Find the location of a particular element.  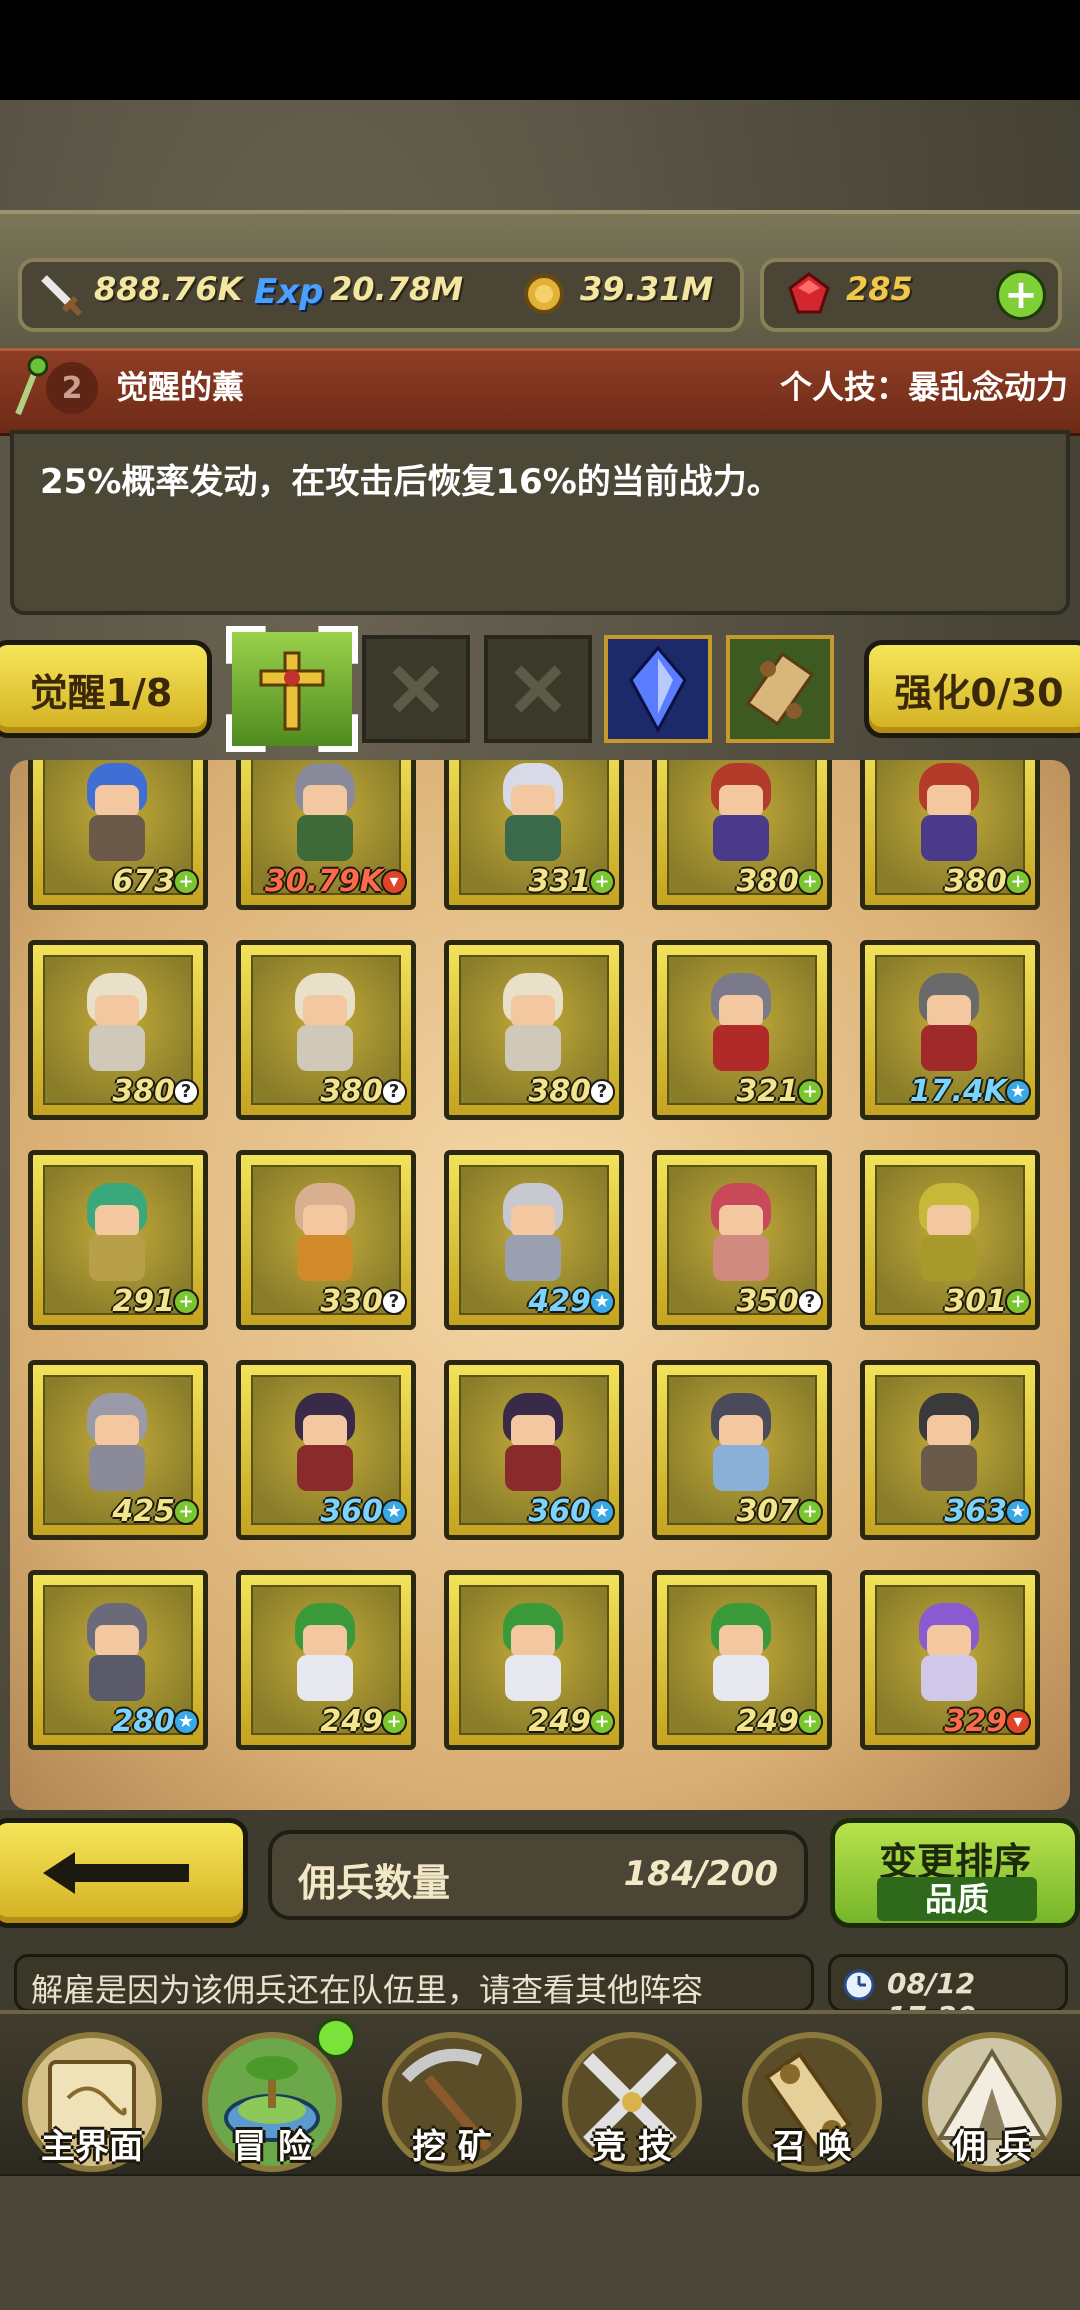

clock-icon is located at coordinates (859, 1985).